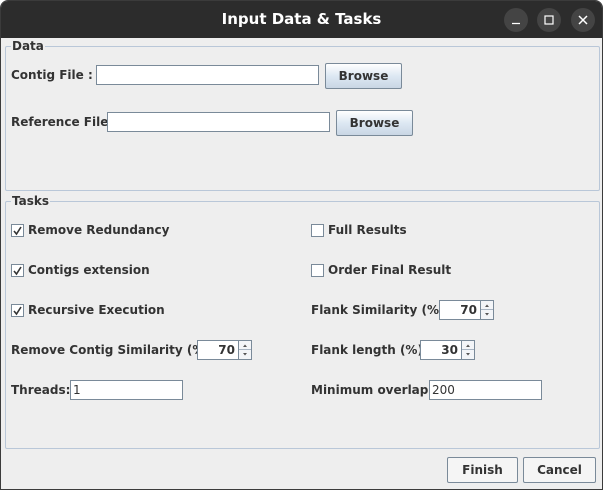 Image resolution: width=603 pixels, height=490 pixels. Describe the element at coordinates (317, 270) in the screenshot. I see `order-final-result-checkbox` at that location.